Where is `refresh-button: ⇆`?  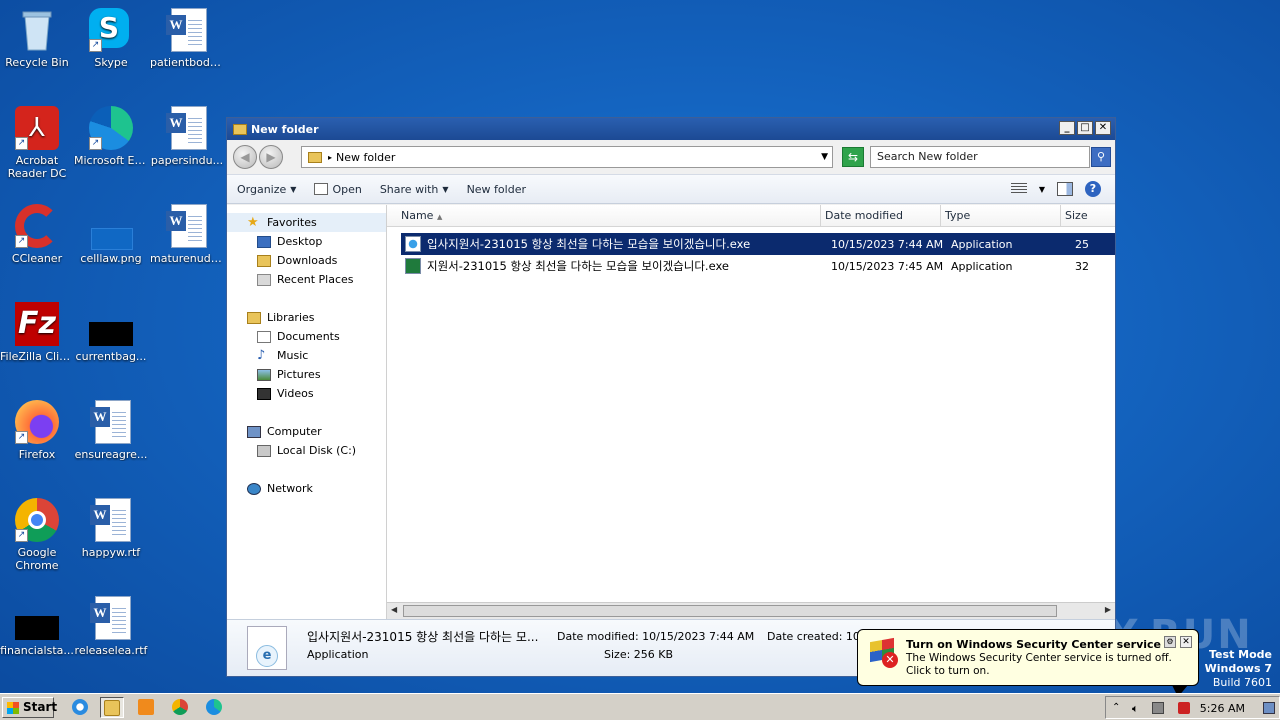 refresh-button: ⇆ is located at coordinates (853, 157).